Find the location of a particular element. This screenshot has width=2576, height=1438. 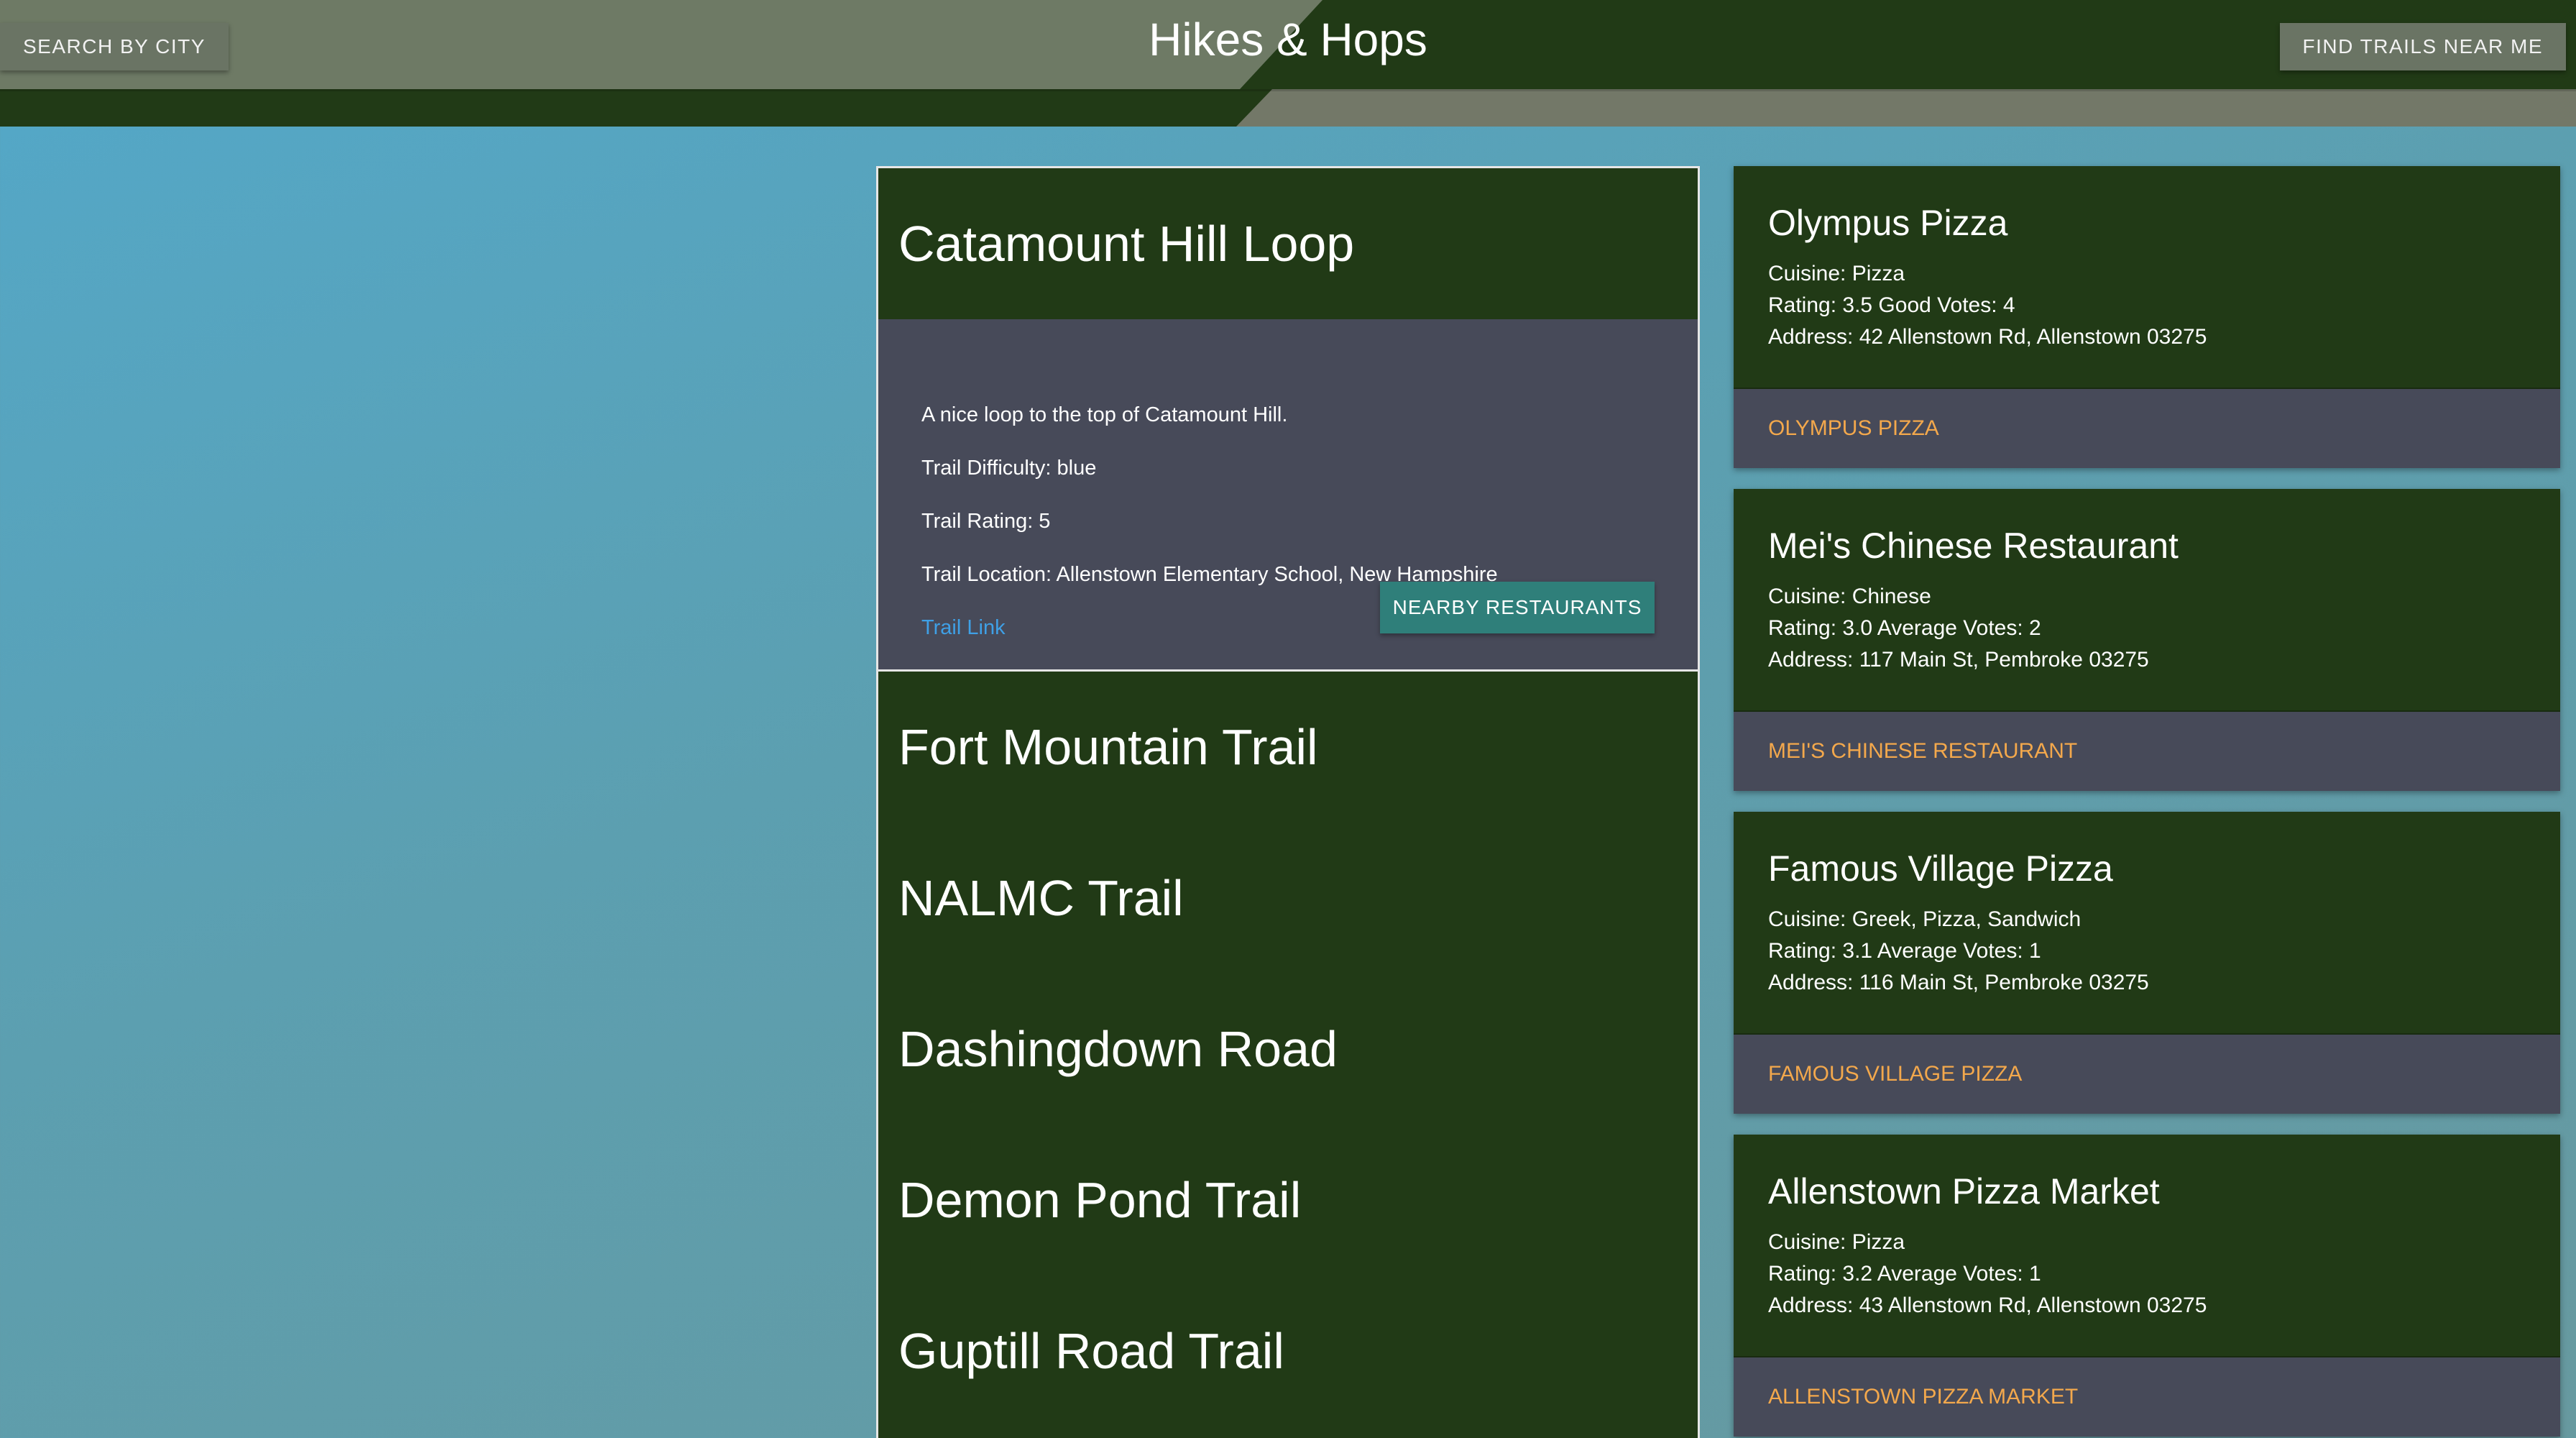

restaurant-rating: Rating: 3.0 Average Votes: 2 is located at coordinates (1904, 628).